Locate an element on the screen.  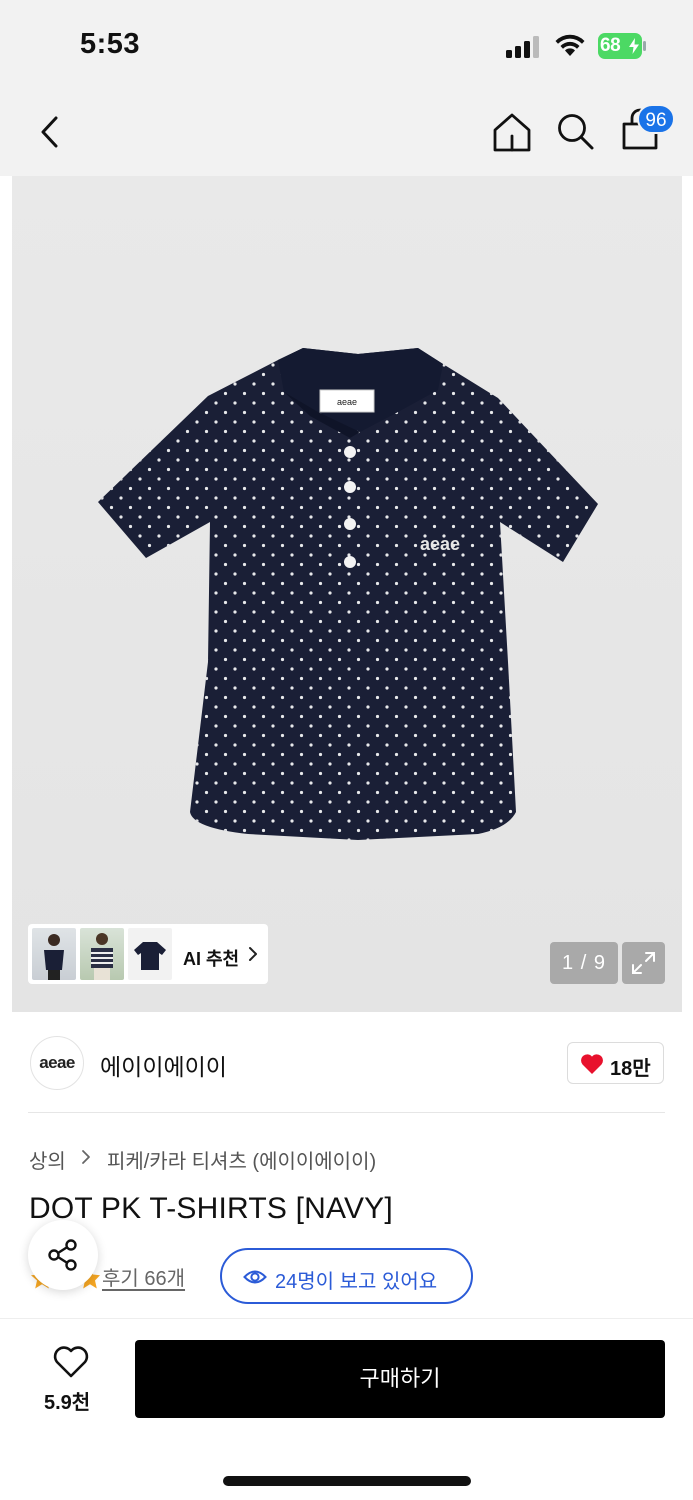
home-indicator is located at coordinates (347, 1481).